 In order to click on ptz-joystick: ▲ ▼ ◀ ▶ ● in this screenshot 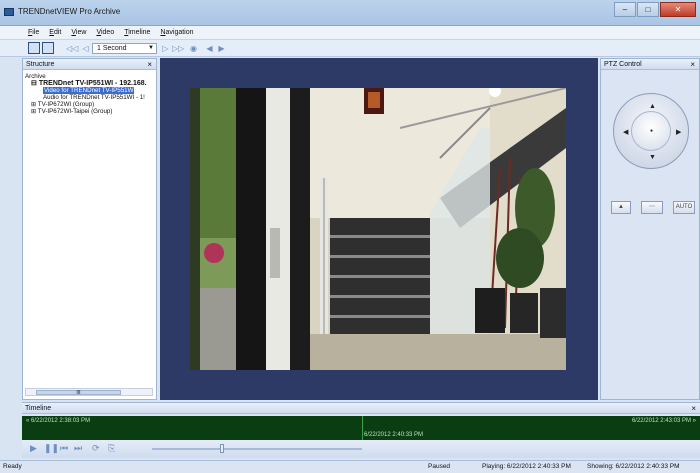, I will do `click(651, 131)`.